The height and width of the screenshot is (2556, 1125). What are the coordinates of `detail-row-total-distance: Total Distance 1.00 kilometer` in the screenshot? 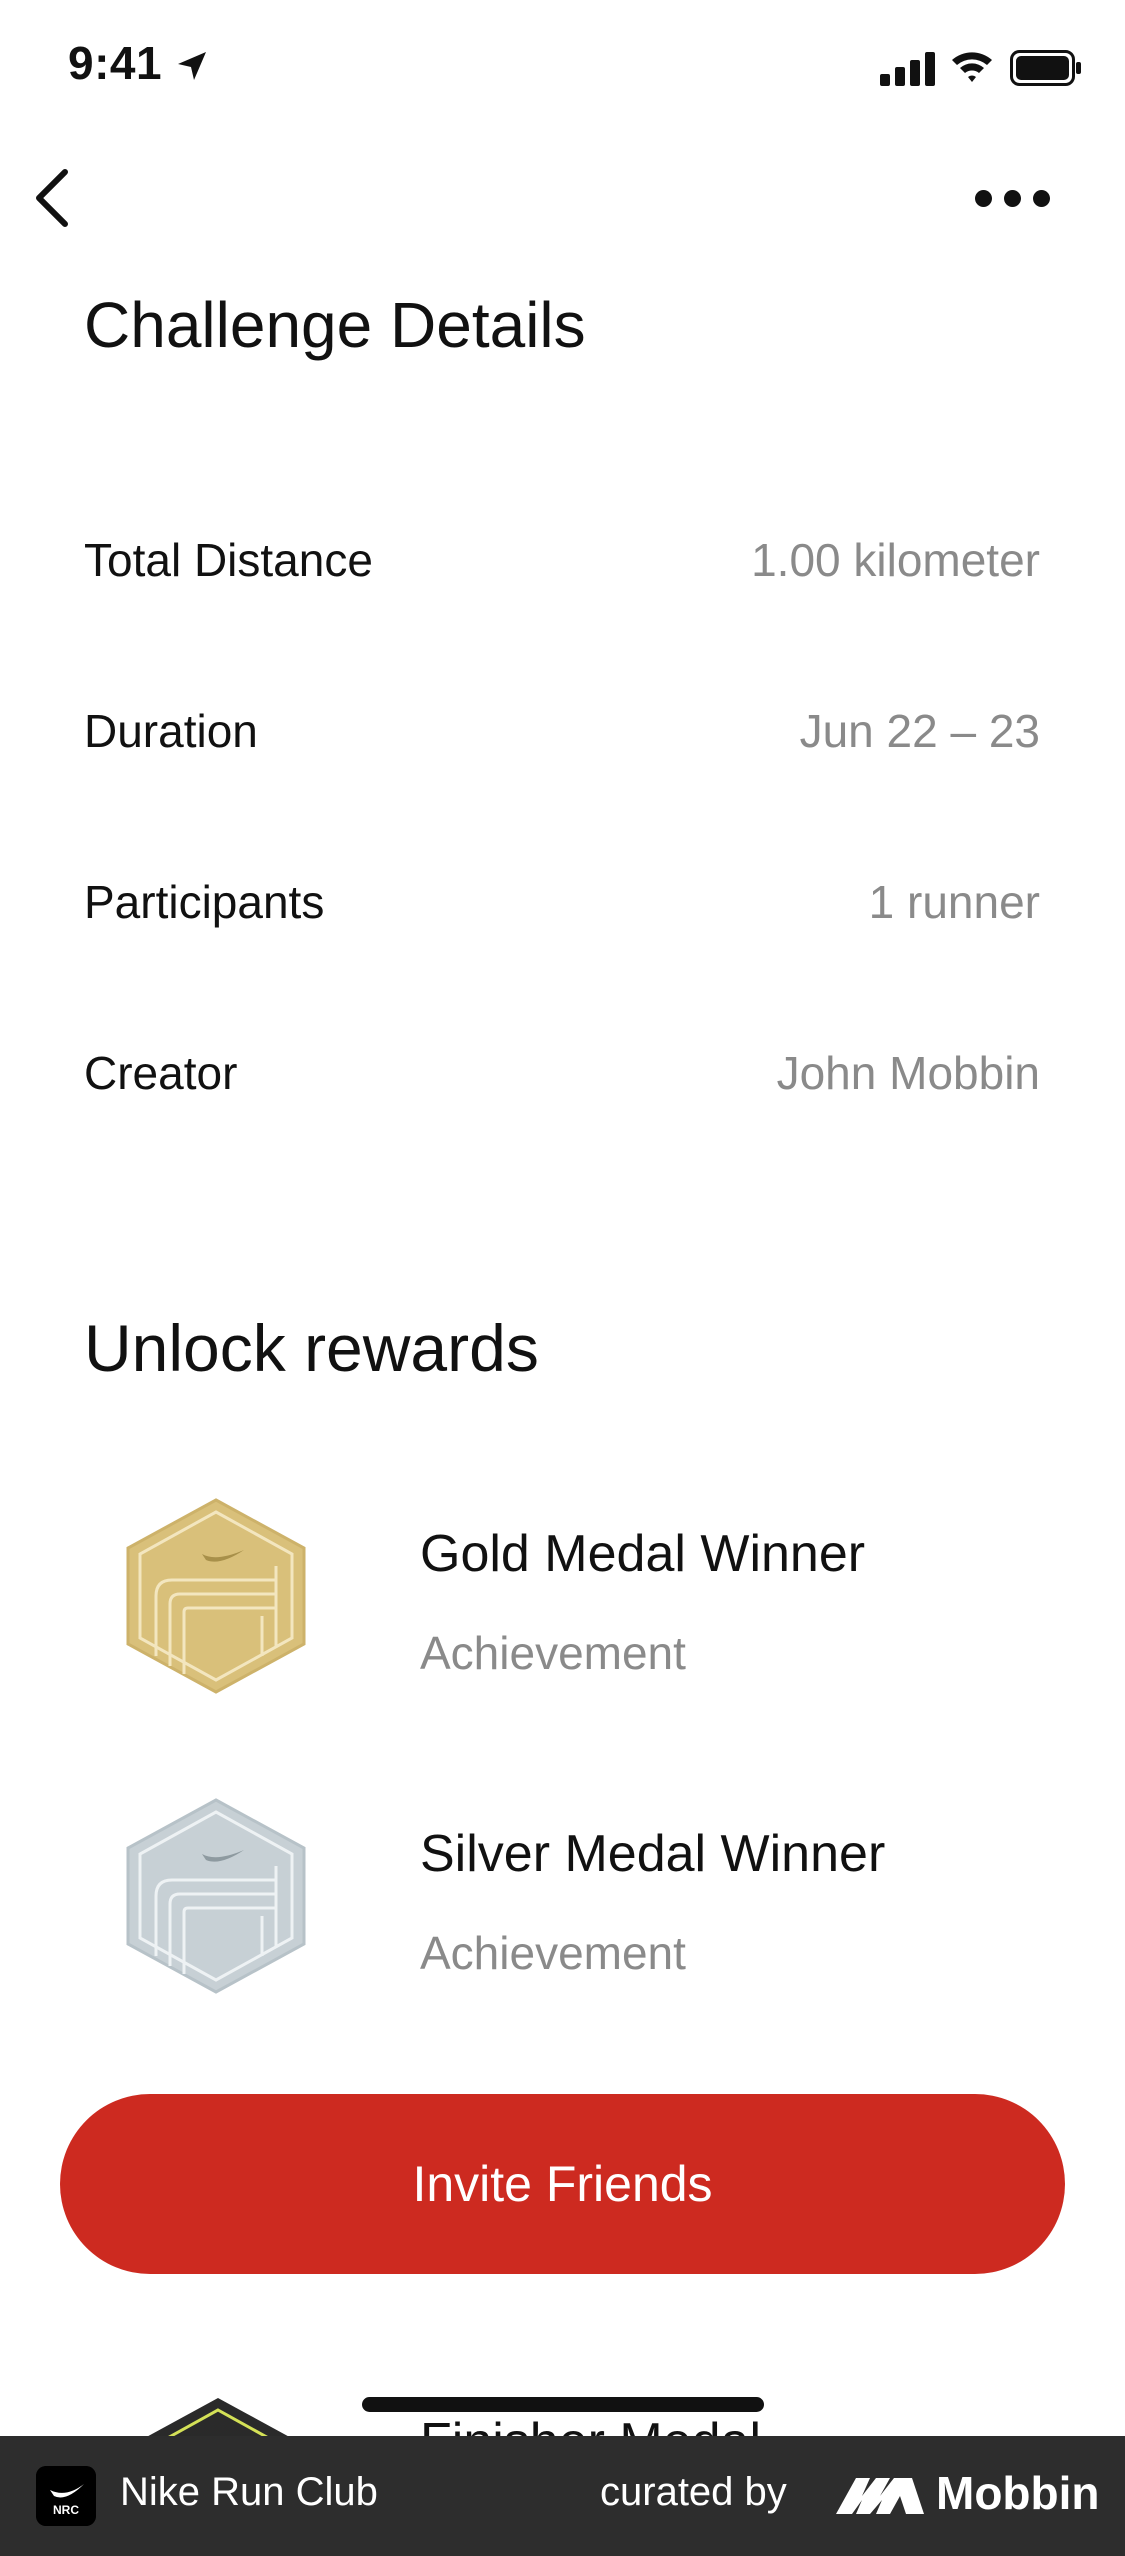 It's located at (562, 560).